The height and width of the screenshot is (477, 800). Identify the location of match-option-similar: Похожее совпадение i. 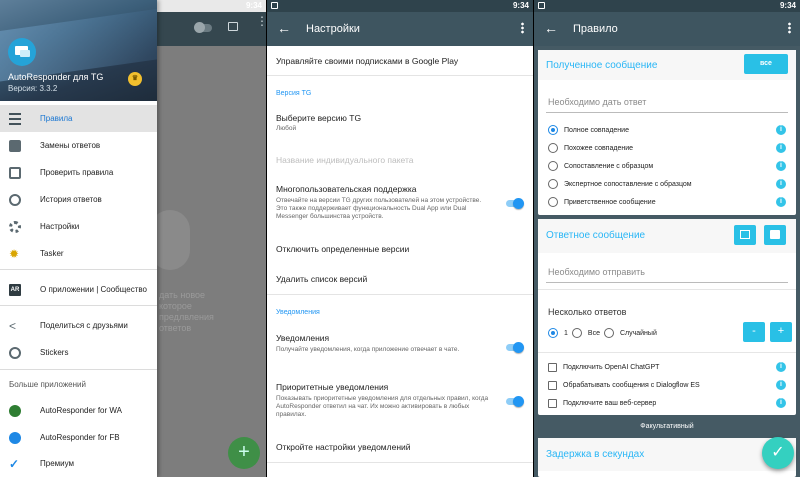
(667, 148).